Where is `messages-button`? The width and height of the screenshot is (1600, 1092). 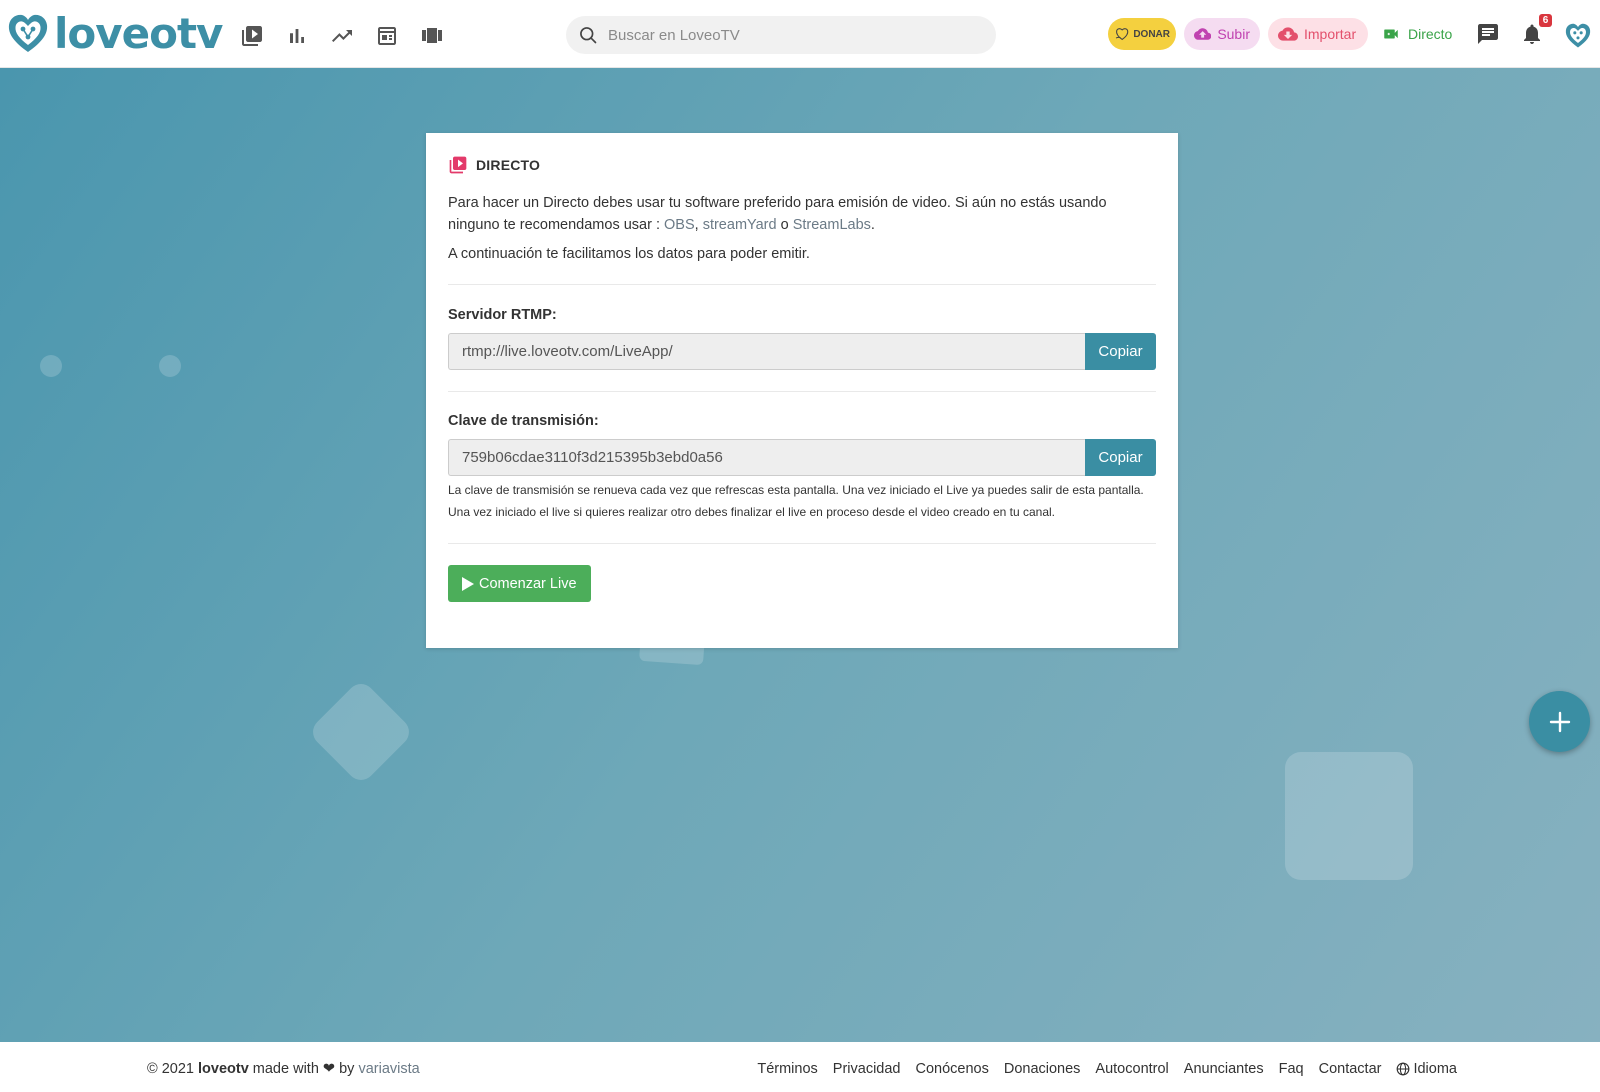 messages-button is located at coordinates (1488, 34).